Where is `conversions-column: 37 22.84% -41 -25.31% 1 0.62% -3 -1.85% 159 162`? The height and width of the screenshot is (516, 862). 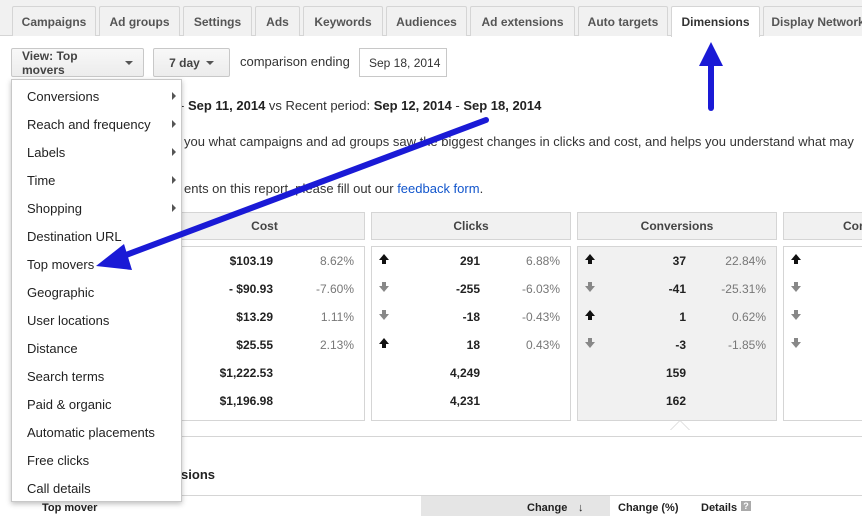
conversions-column: 37 22.84% -41 -25.31% 1 0.62% -3 -1.85% 159 162 is located at coordinates (677, 333).